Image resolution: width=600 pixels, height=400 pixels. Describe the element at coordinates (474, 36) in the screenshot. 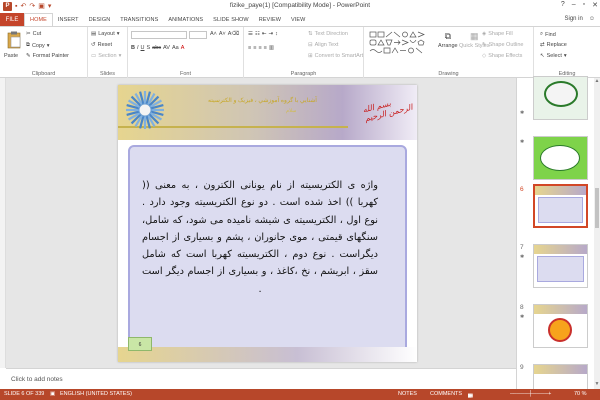

I see `quick-styles-icon: ▦` at that location.